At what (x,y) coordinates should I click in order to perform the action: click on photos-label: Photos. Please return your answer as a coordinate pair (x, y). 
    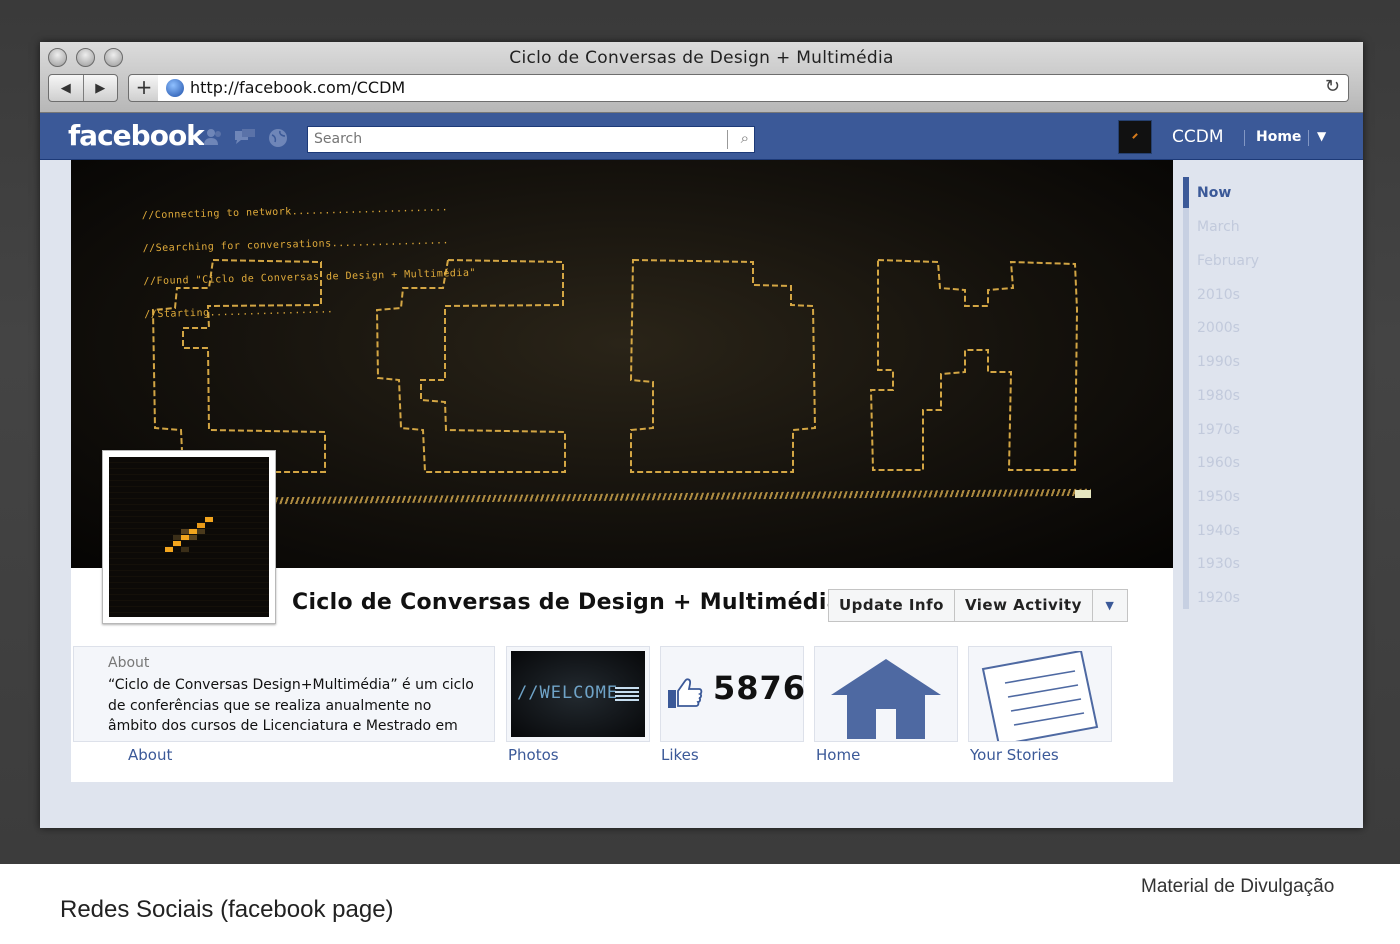
    Looking at the image, I should click on (533, 755).